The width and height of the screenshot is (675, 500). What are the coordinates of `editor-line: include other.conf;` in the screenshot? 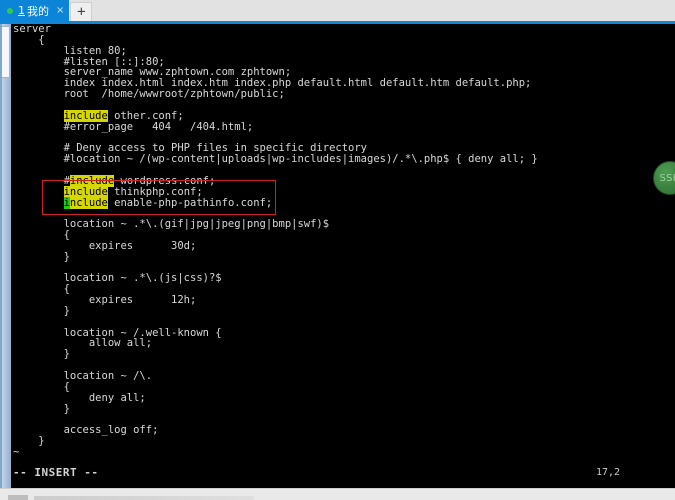 It's located at (123, 115).